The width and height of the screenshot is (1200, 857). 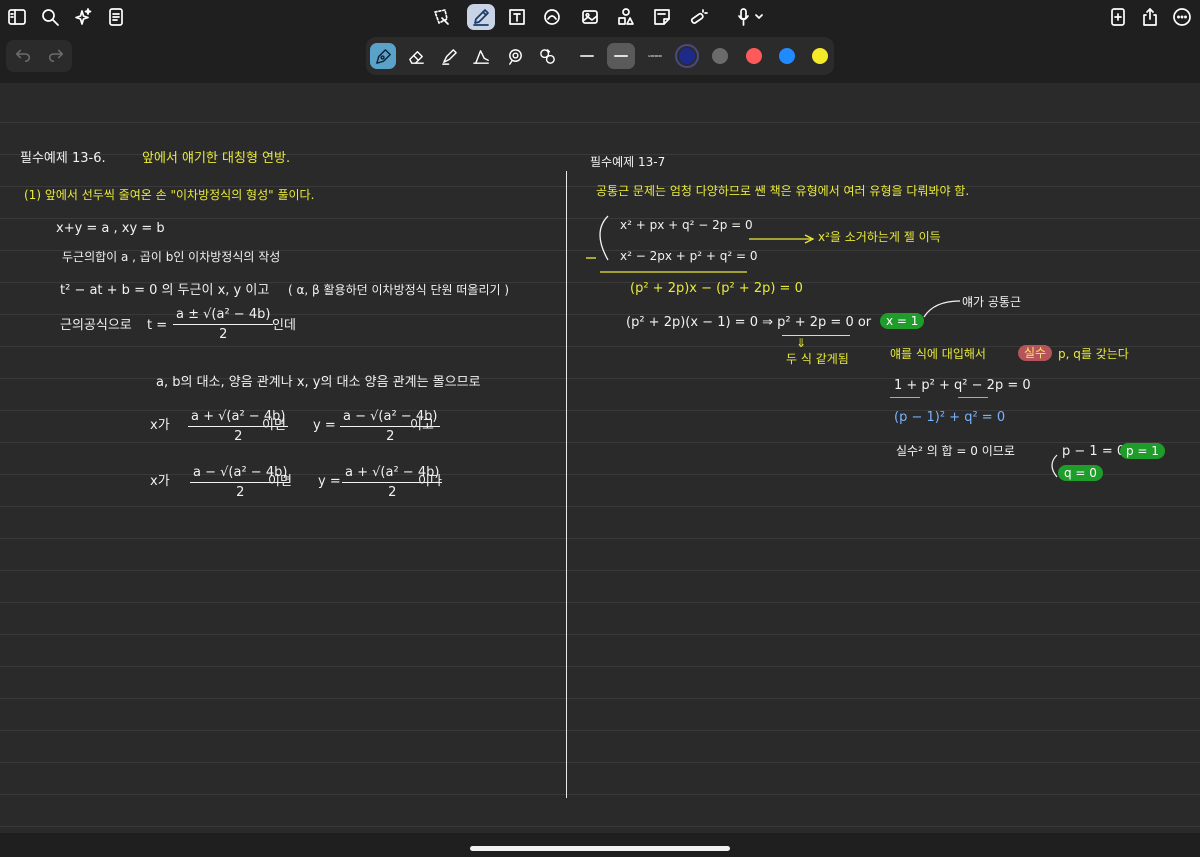 What do you see at coordinates (801, 343) in the screenshot?
I see `down-arrow-icon: ⇓` at bounding box center [801, 343].